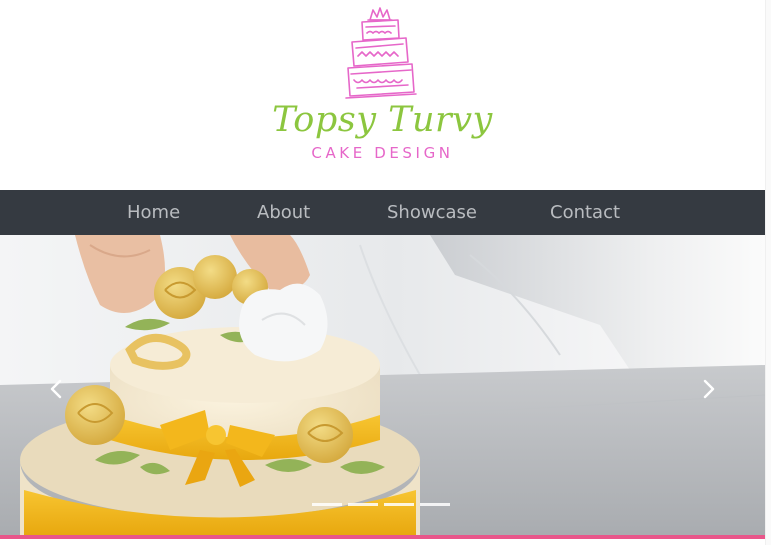 The image size is (771, 545). I want to click on nav-link-contact: Contact, so click(585, 212).